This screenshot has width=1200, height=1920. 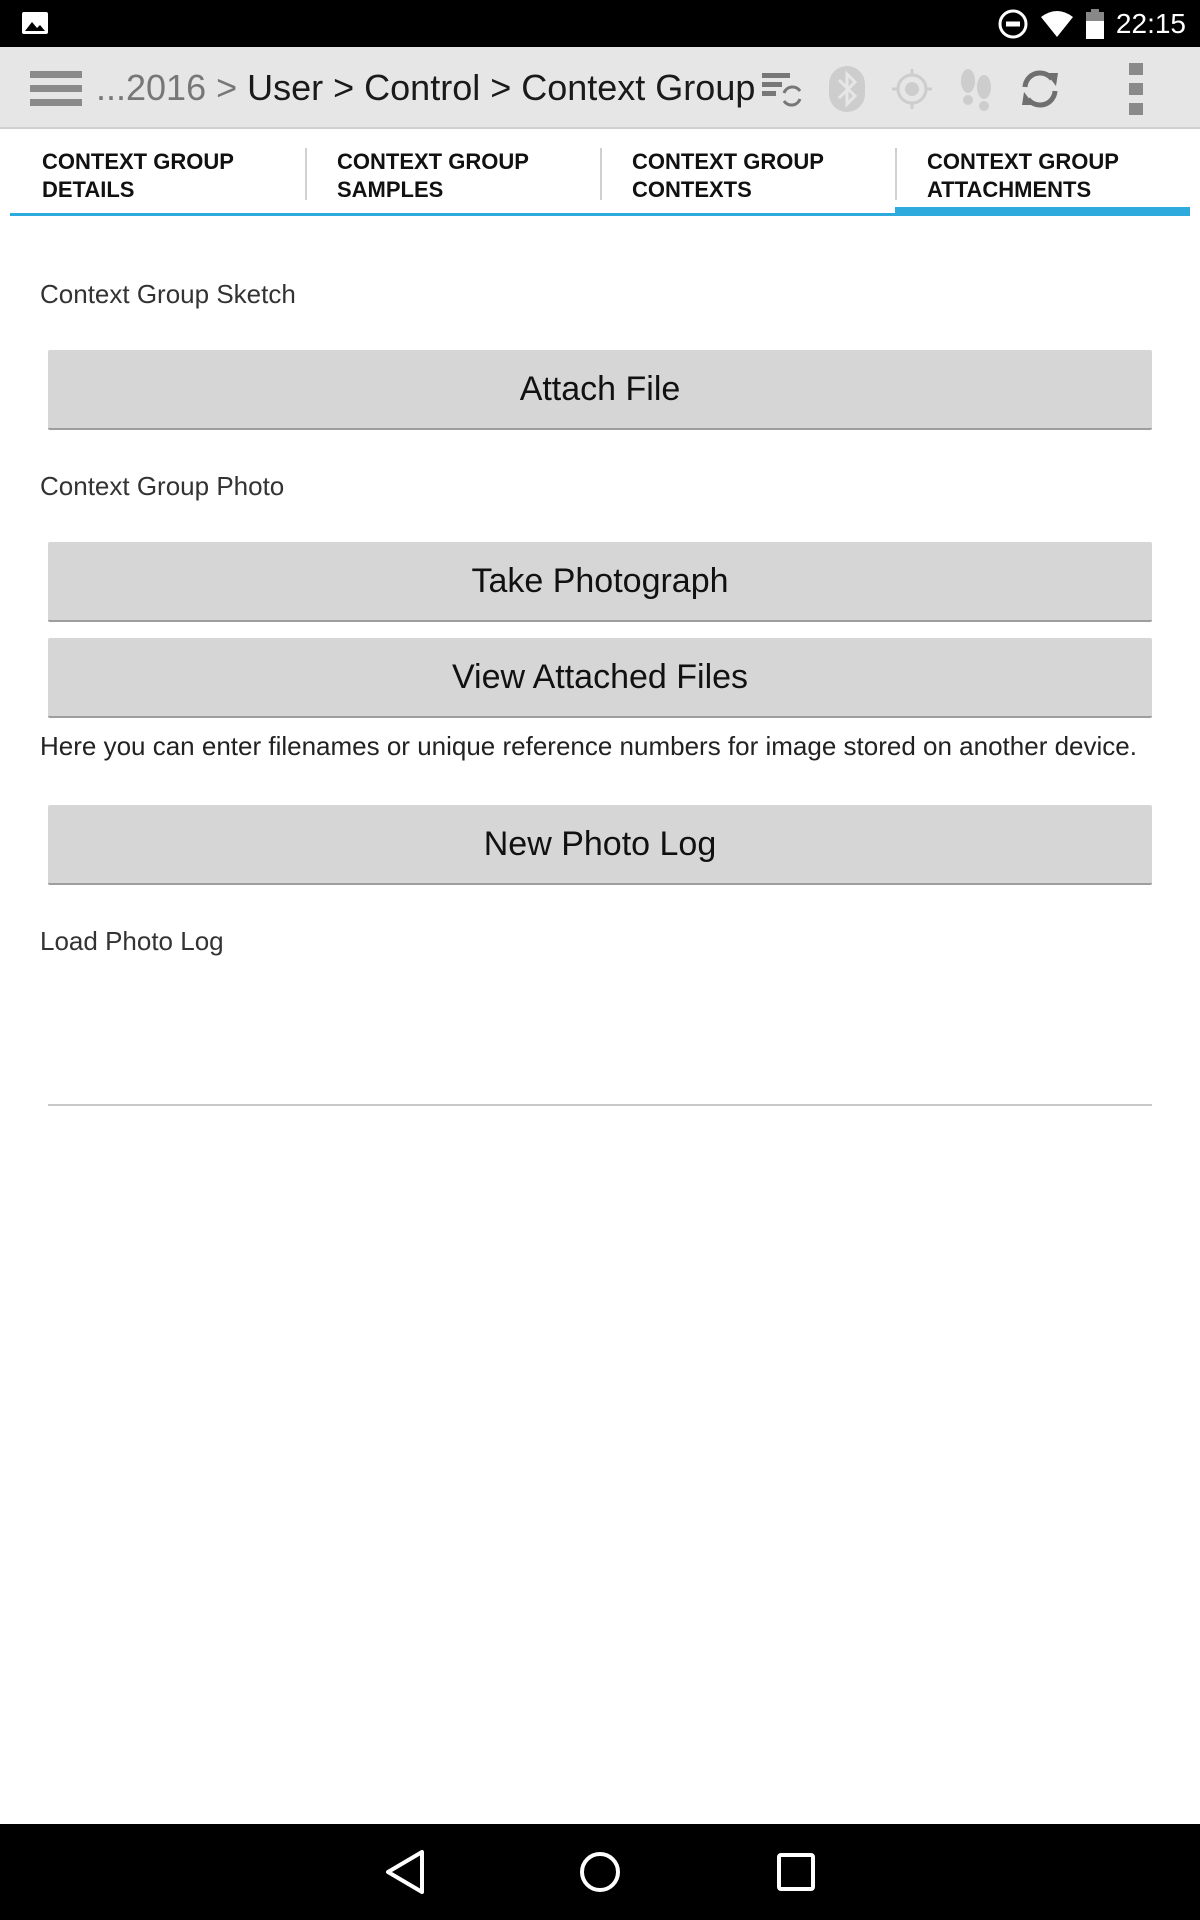 I want to click on load-photo-log-label: Load Photo Log, so click(x=132, y=941).